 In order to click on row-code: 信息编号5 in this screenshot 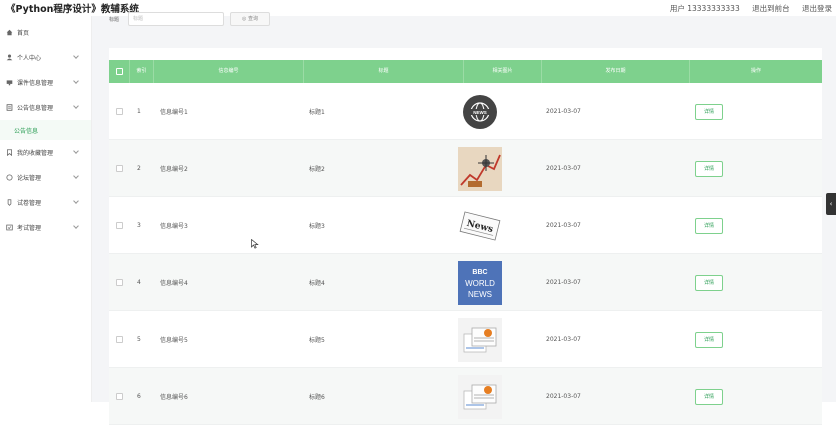, I will do `click(174, 340)`.